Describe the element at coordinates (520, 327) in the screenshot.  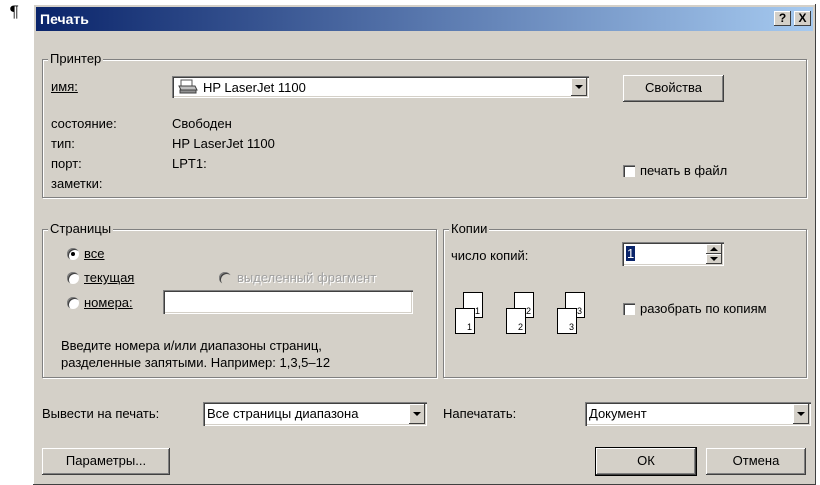
I see `collate-page-front-2: 2` at that location.